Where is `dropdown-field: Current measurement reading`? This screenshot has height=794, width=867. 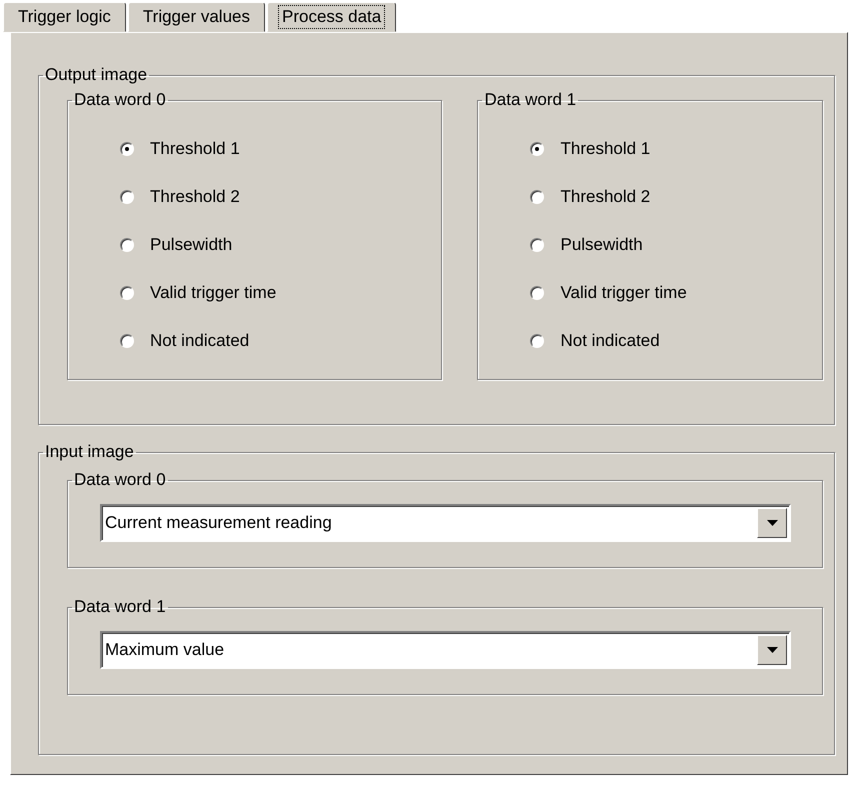
dropdown-field: Current measurement reading is located at coordinates (445, 523).